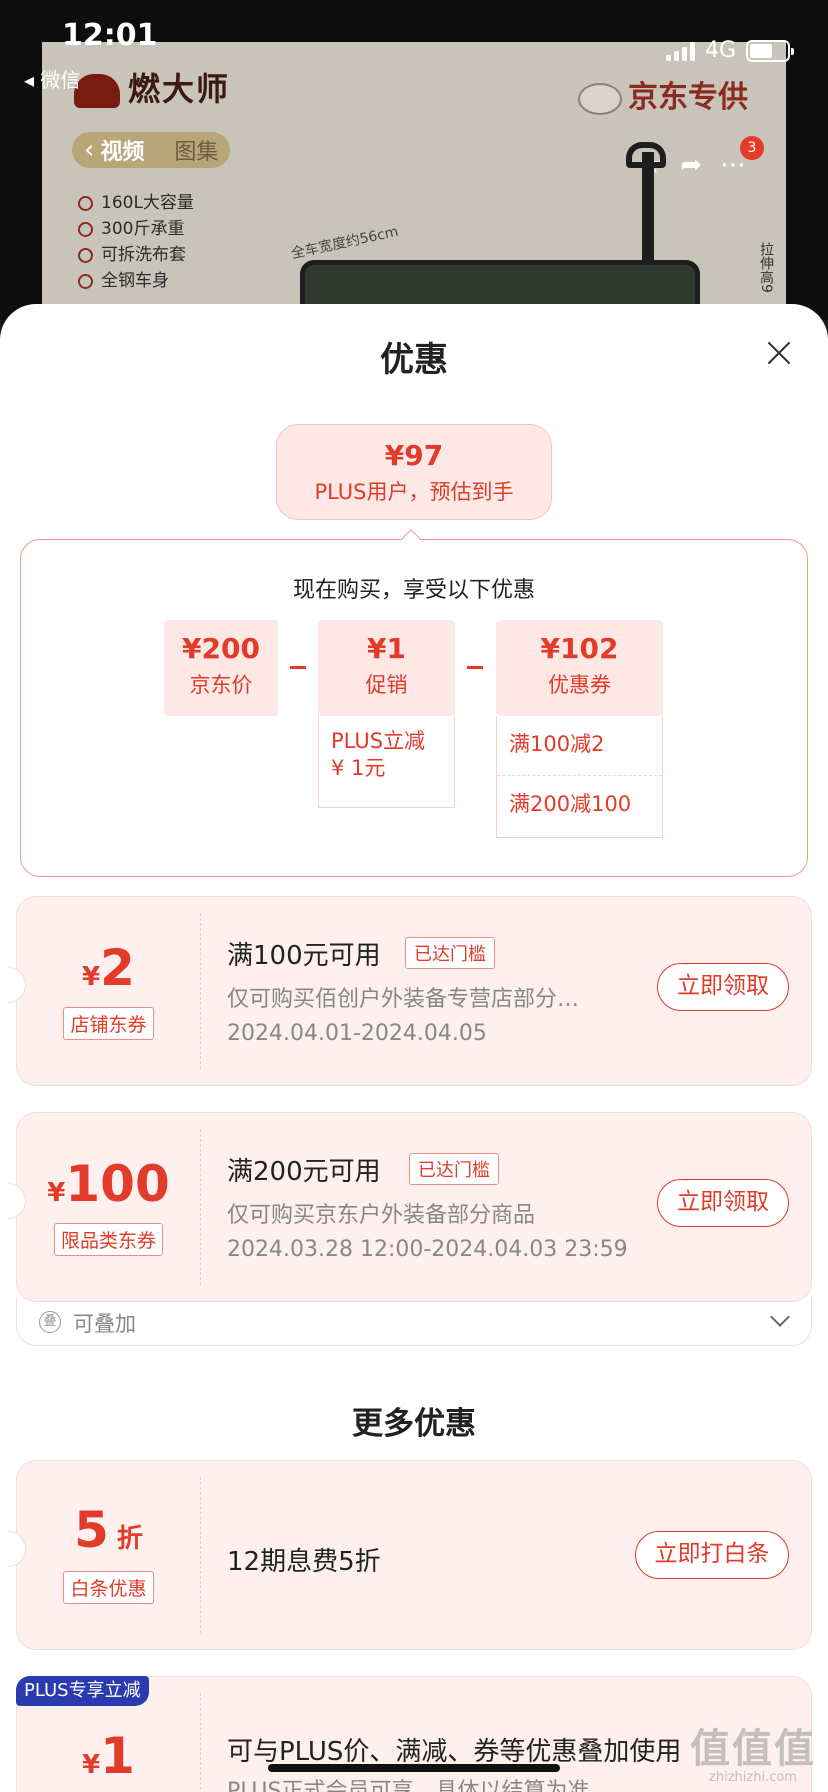 Image resolution: width=828 pixels, height=1792 pixels. I want to click on use-baitiao-button: 立即打白条, so click(712, 1555).